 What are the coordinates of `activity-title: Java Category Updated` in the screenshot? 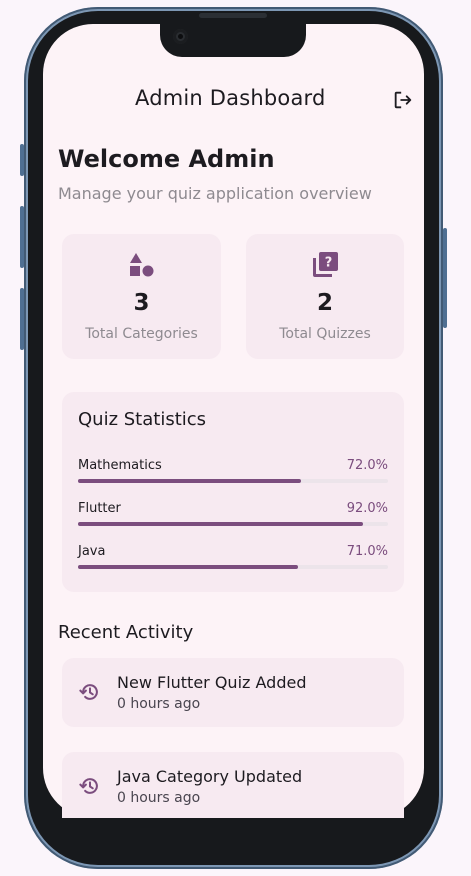 It's located at (210, 776).